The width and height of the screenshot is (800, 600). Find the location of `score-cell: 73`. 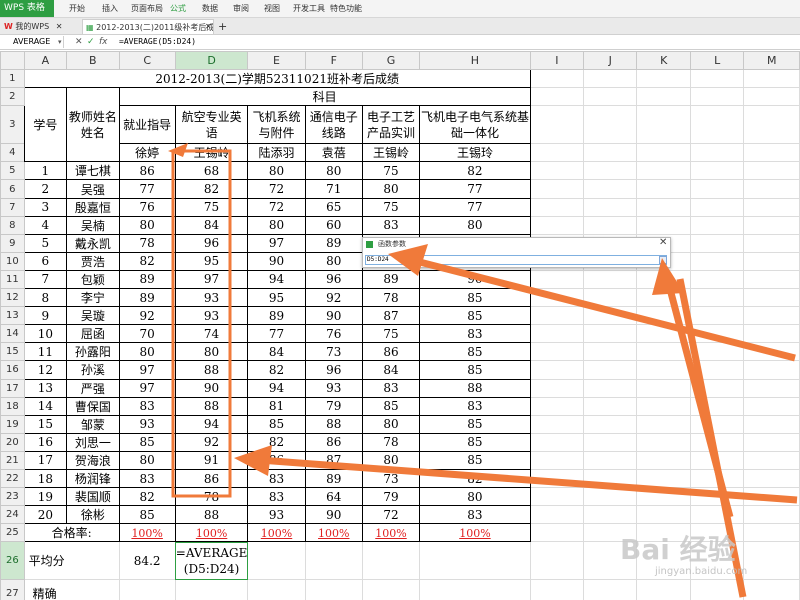

score-cell: 73 is located at coordinates (333, 352).